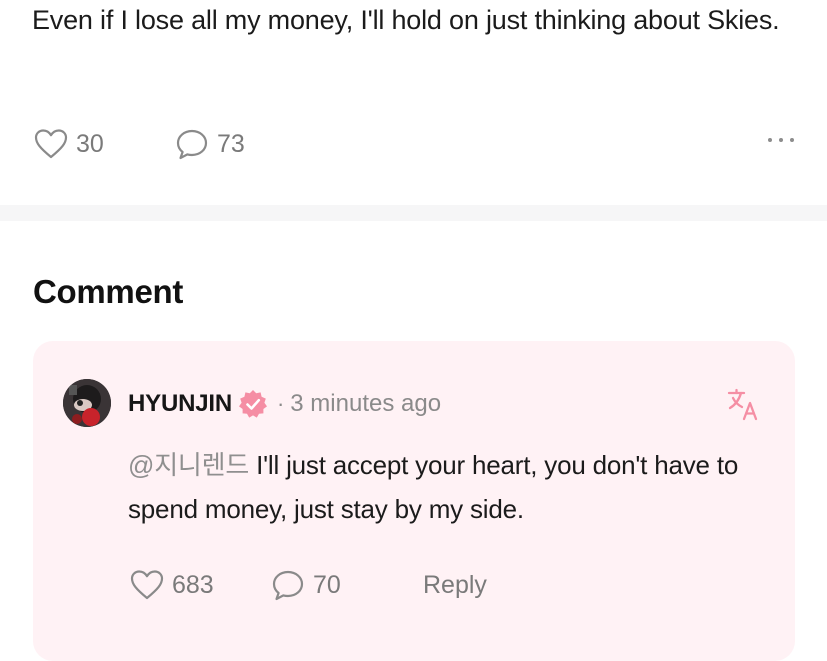  Describe the element at coordinates (108, 291) in the screenshot. I see `comment-heading: Comment` at that location.